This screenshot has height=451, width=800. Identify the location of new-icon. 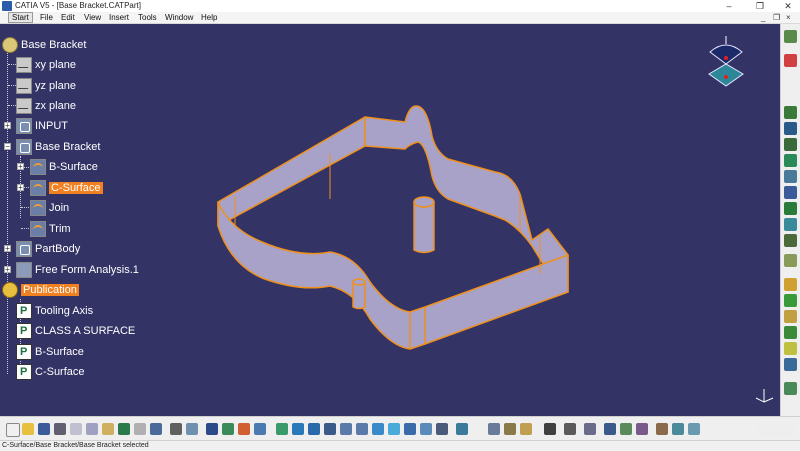
(13, 430).